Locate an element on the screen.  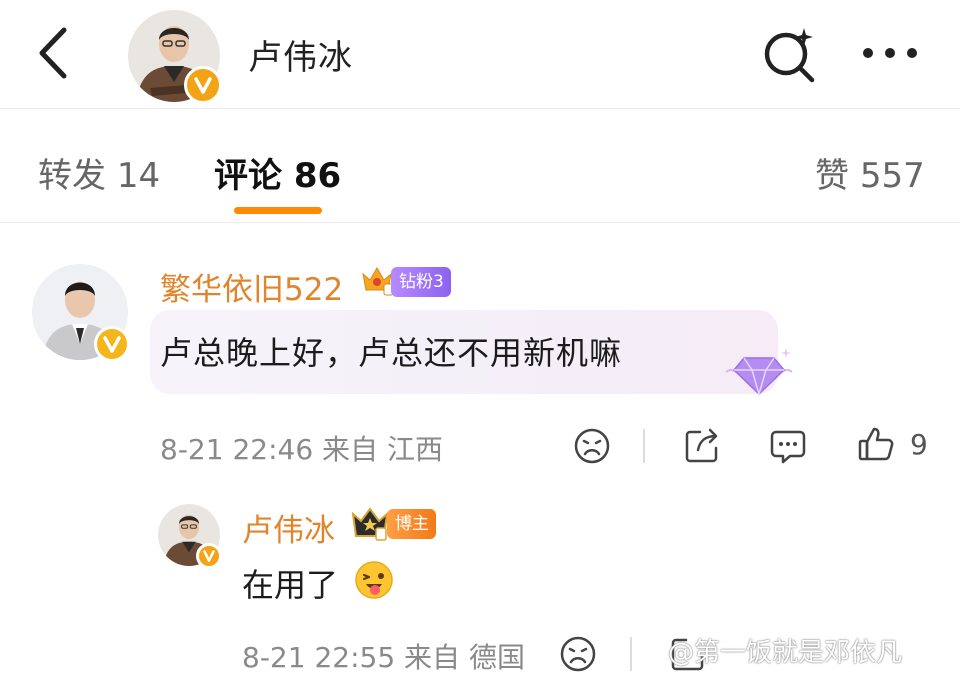
tab-reposts-count: 14 is located at coordinates (138, 176).